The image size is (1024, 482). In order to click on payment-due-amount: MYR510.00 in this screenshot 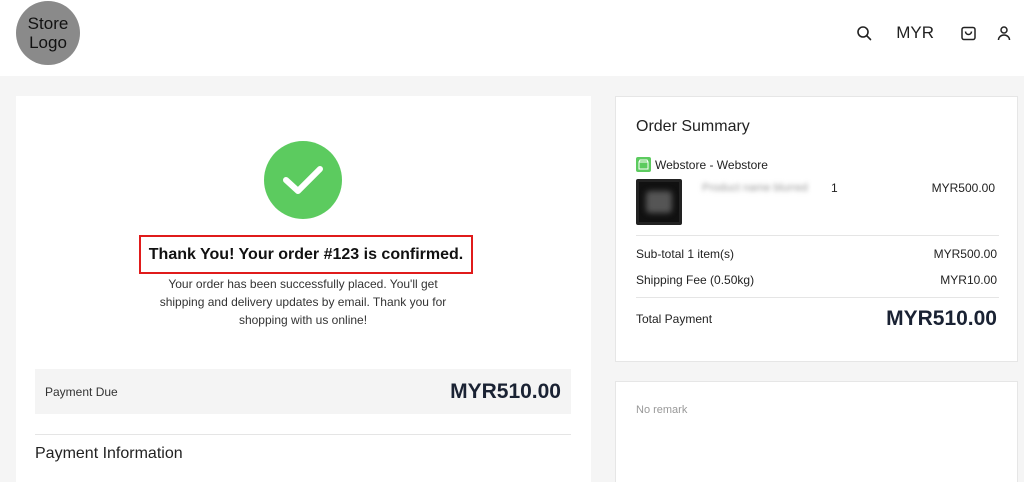, I will do `click(505, 391)`.